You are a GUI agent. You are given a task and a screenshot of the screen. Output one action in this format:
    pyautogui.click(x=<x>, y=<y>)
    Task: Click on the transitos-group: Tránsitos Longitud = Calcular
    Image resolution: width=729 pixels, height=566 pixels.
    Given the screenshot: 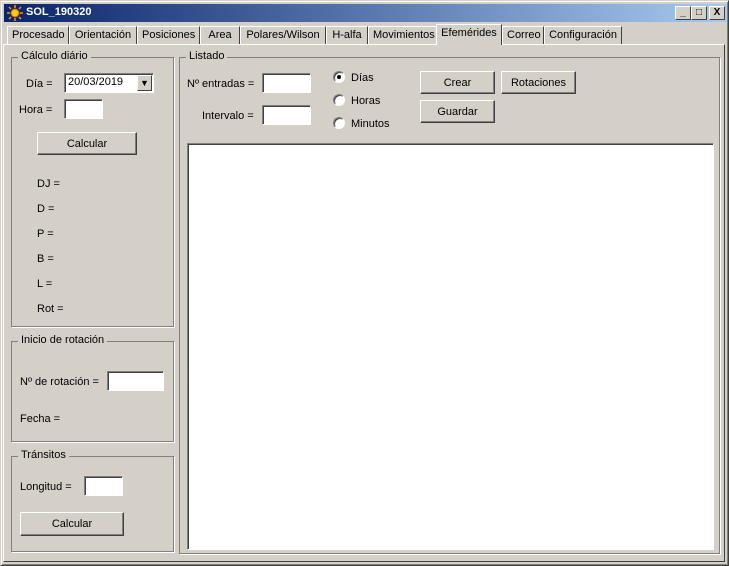 What is the action you would take?
    pyautogui.click(x=92, y=500)
    